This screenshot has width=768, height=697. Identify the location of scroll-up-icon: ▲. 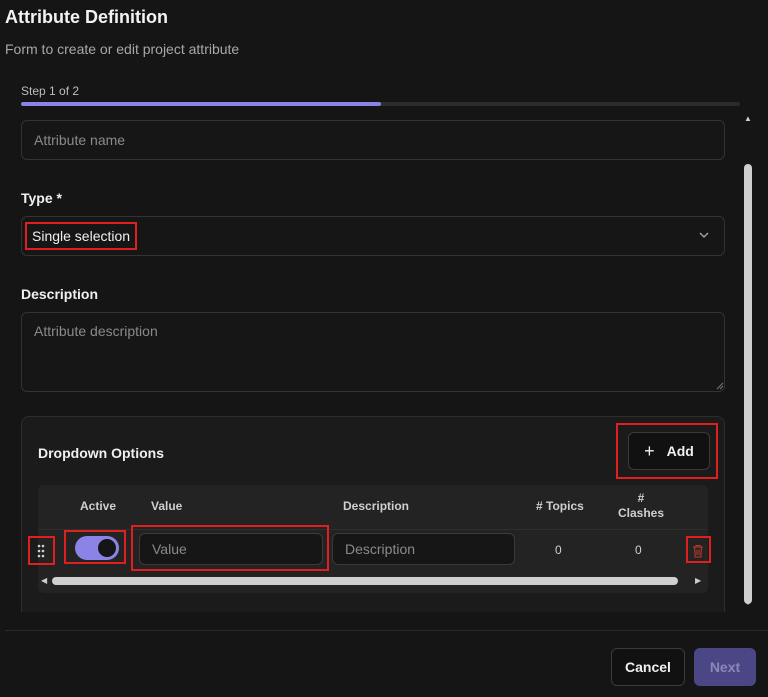
(748, 118).